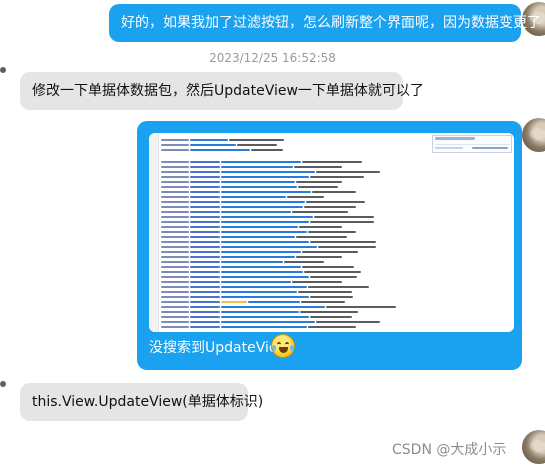 This screenshot has width=545, height=468. I want to click on message-bubble-left-2: this.View.UpdateView(单据体标识), so click(141, 402).